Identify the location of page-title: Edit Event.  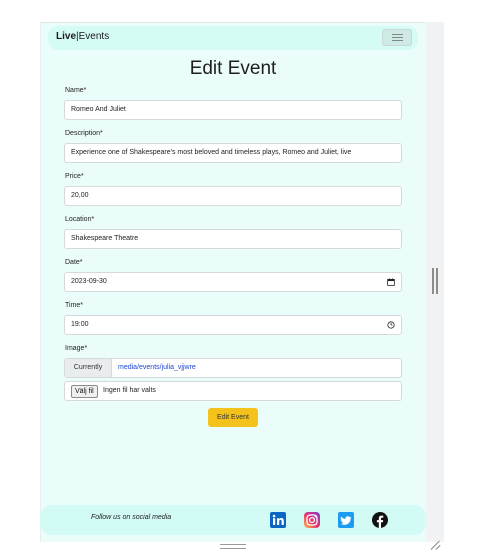
(233, 68).